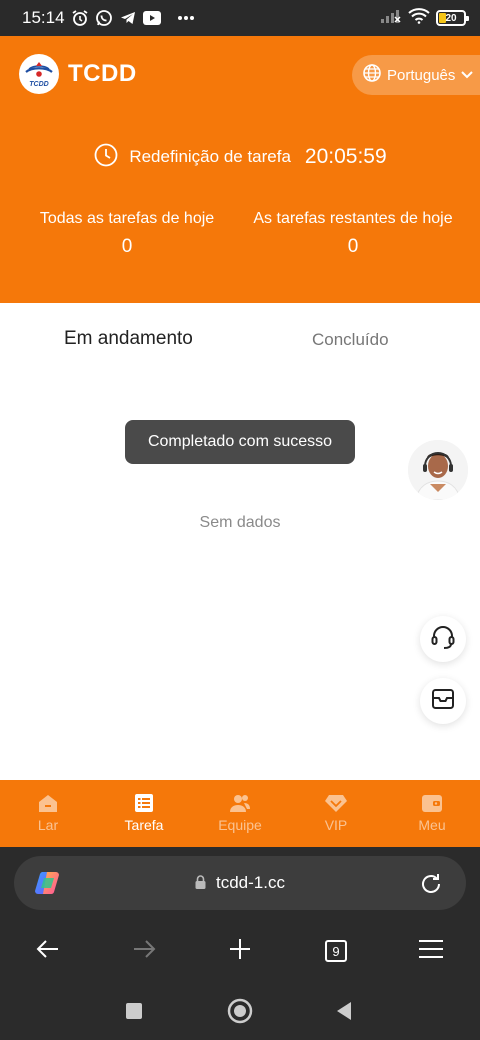 The width and height of the screenshot is (480, 1040). Describe the element at coordinates (240, 805) in the screenshot. I see `team-icon` at that location.